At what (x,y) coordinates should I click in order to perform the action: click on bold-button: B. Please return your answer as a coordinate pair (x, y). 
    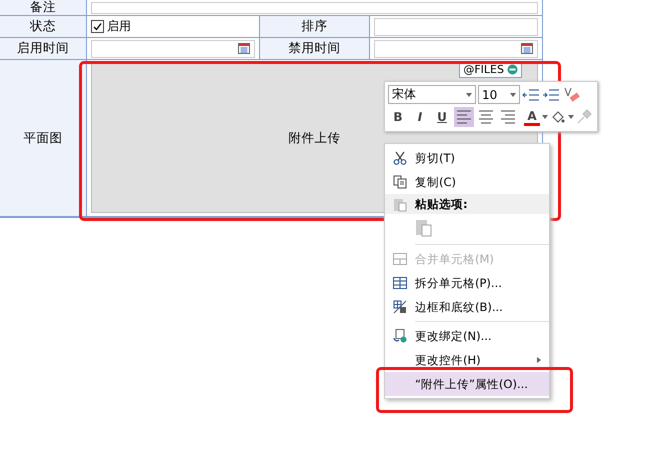
    Looking at the image, I should click on (398, 117).